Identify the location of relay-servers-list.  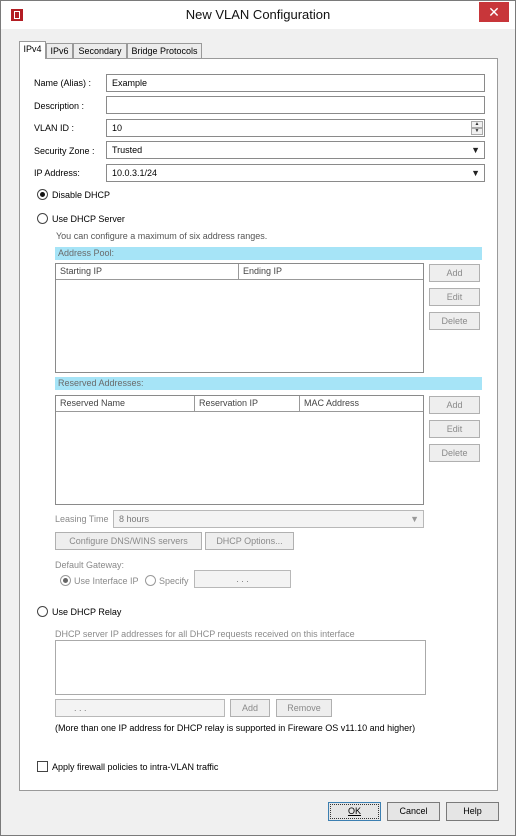
(240, 667).